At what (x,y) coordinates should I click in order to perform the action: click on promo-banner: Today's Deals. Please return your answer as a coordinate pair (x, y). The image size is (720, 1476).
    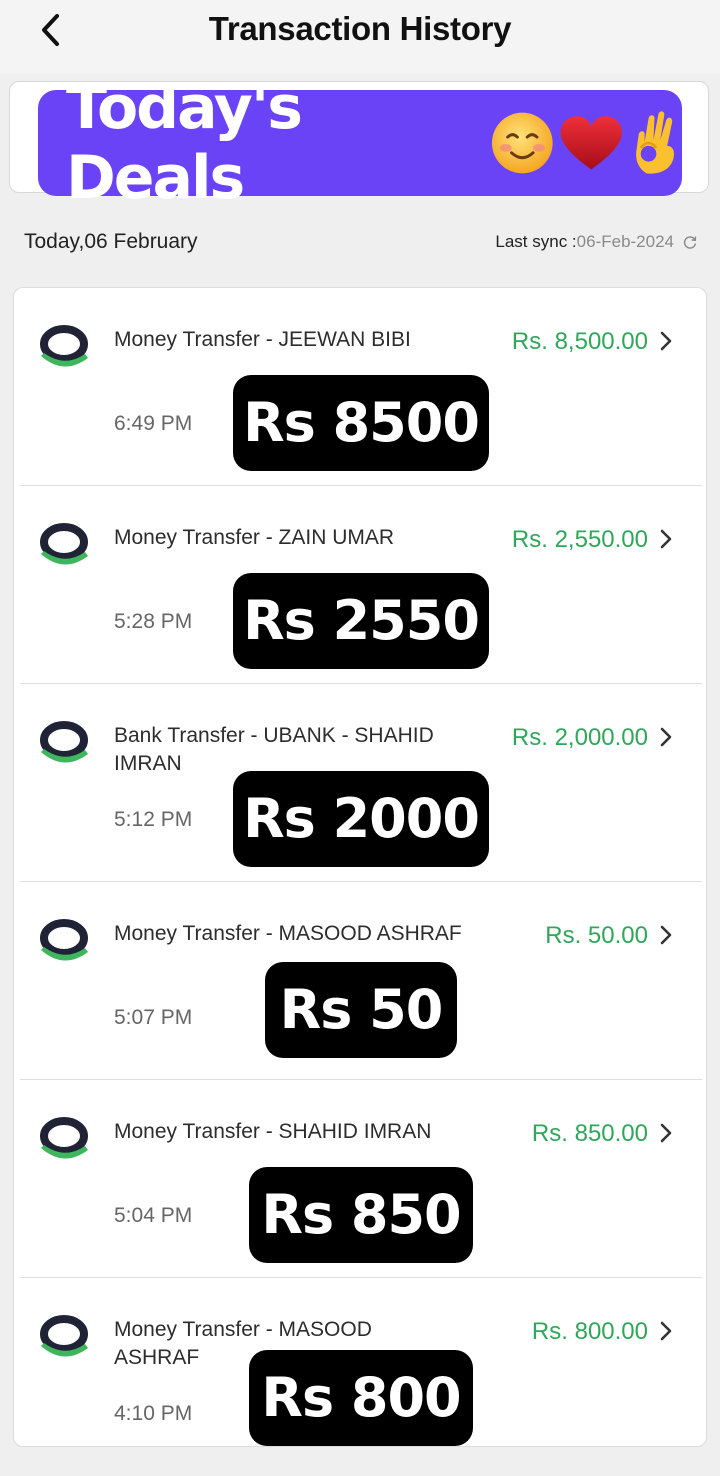
    Looking at the image, I should click on (360, 143).